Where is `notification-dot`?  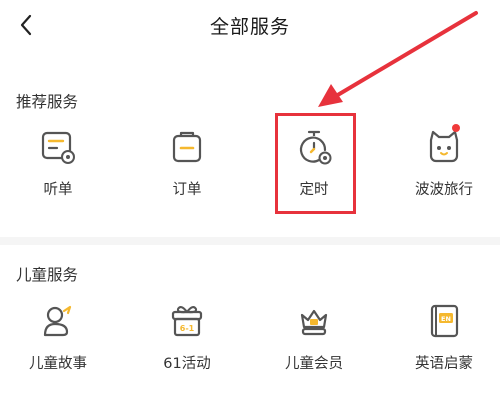 notification-dot is located at coordinates (456, 128).